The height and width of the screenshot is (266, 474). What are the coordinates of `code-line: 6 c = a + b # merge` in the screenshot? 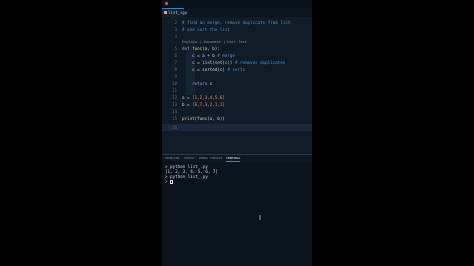 It's located at (237, 55).